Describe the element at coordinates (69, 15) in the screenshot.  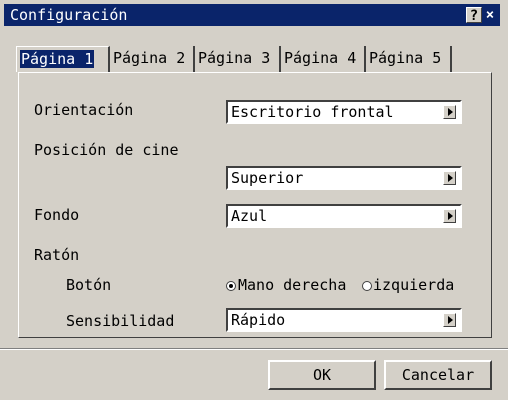
I see `dialog-title: Configuración` at that location.